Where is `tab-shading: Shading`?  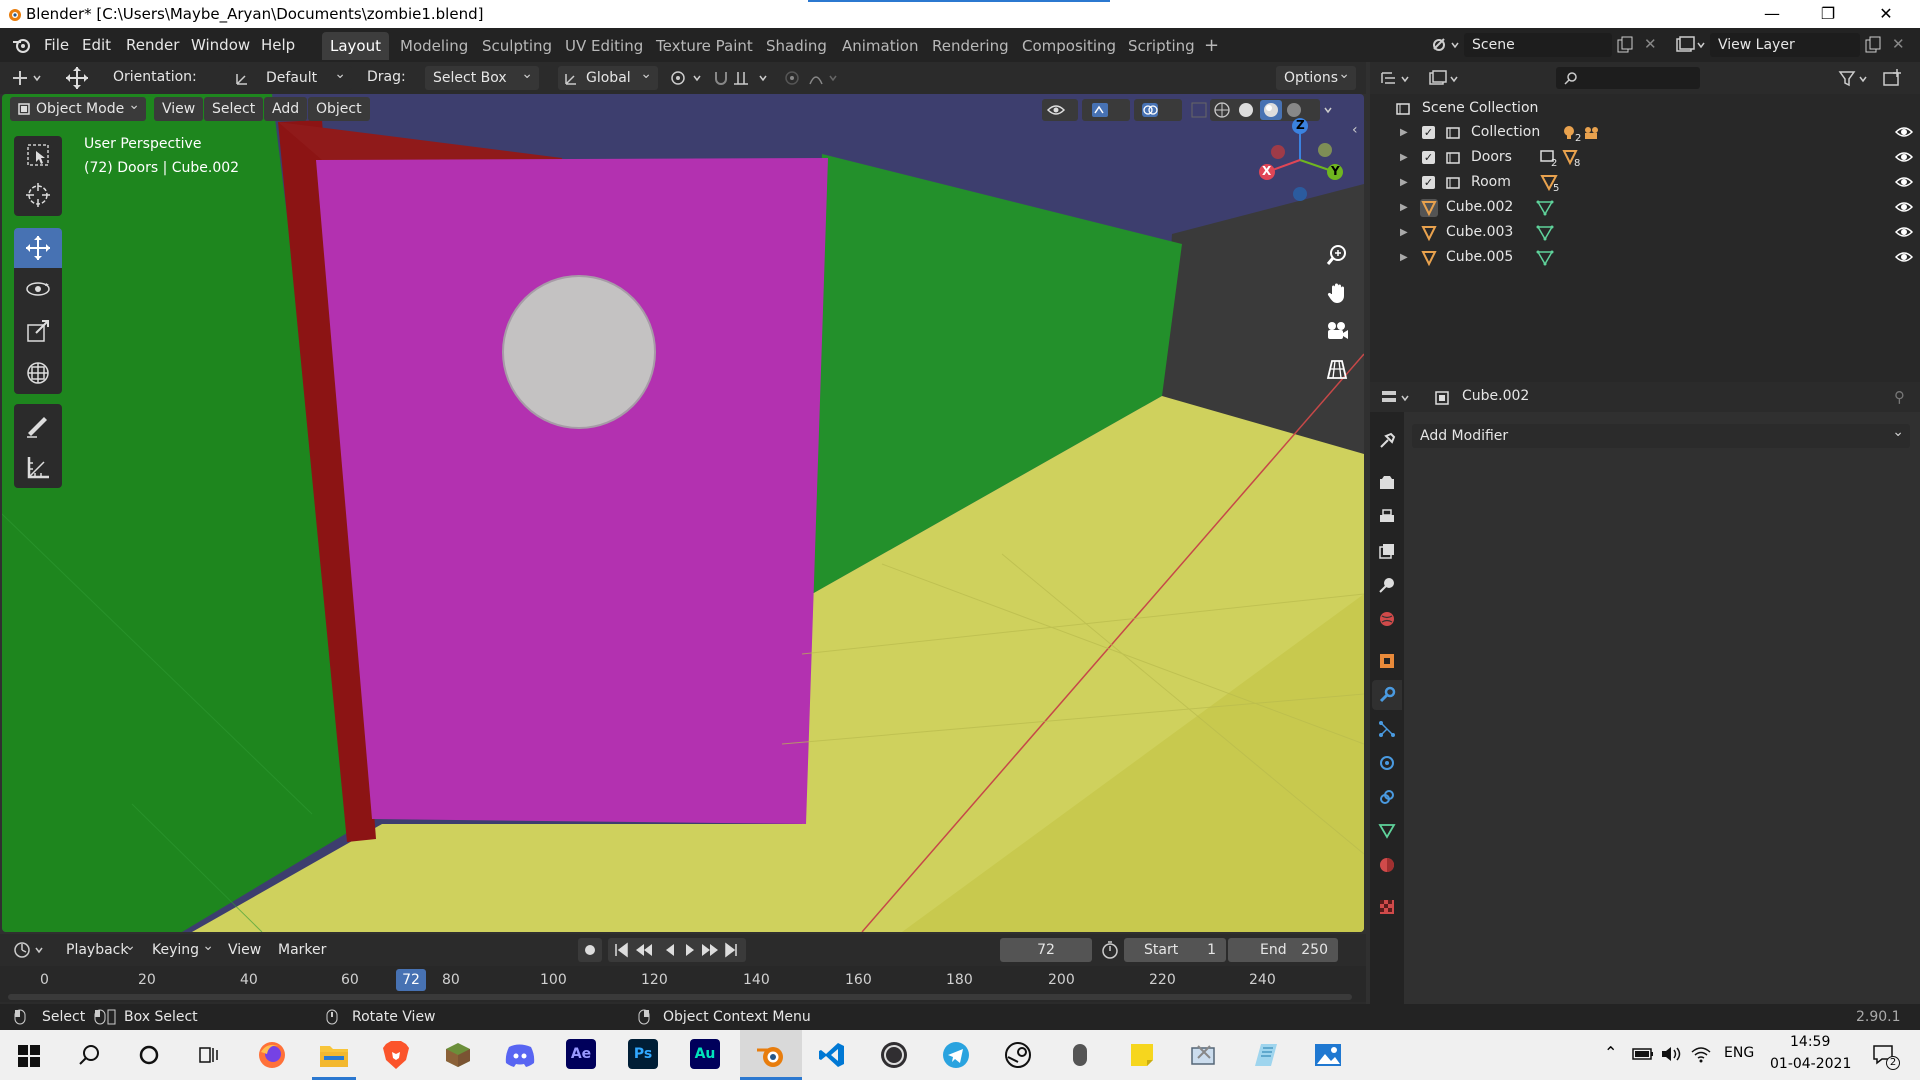 tab-shading: Shading is located at coordinates (796, 46).